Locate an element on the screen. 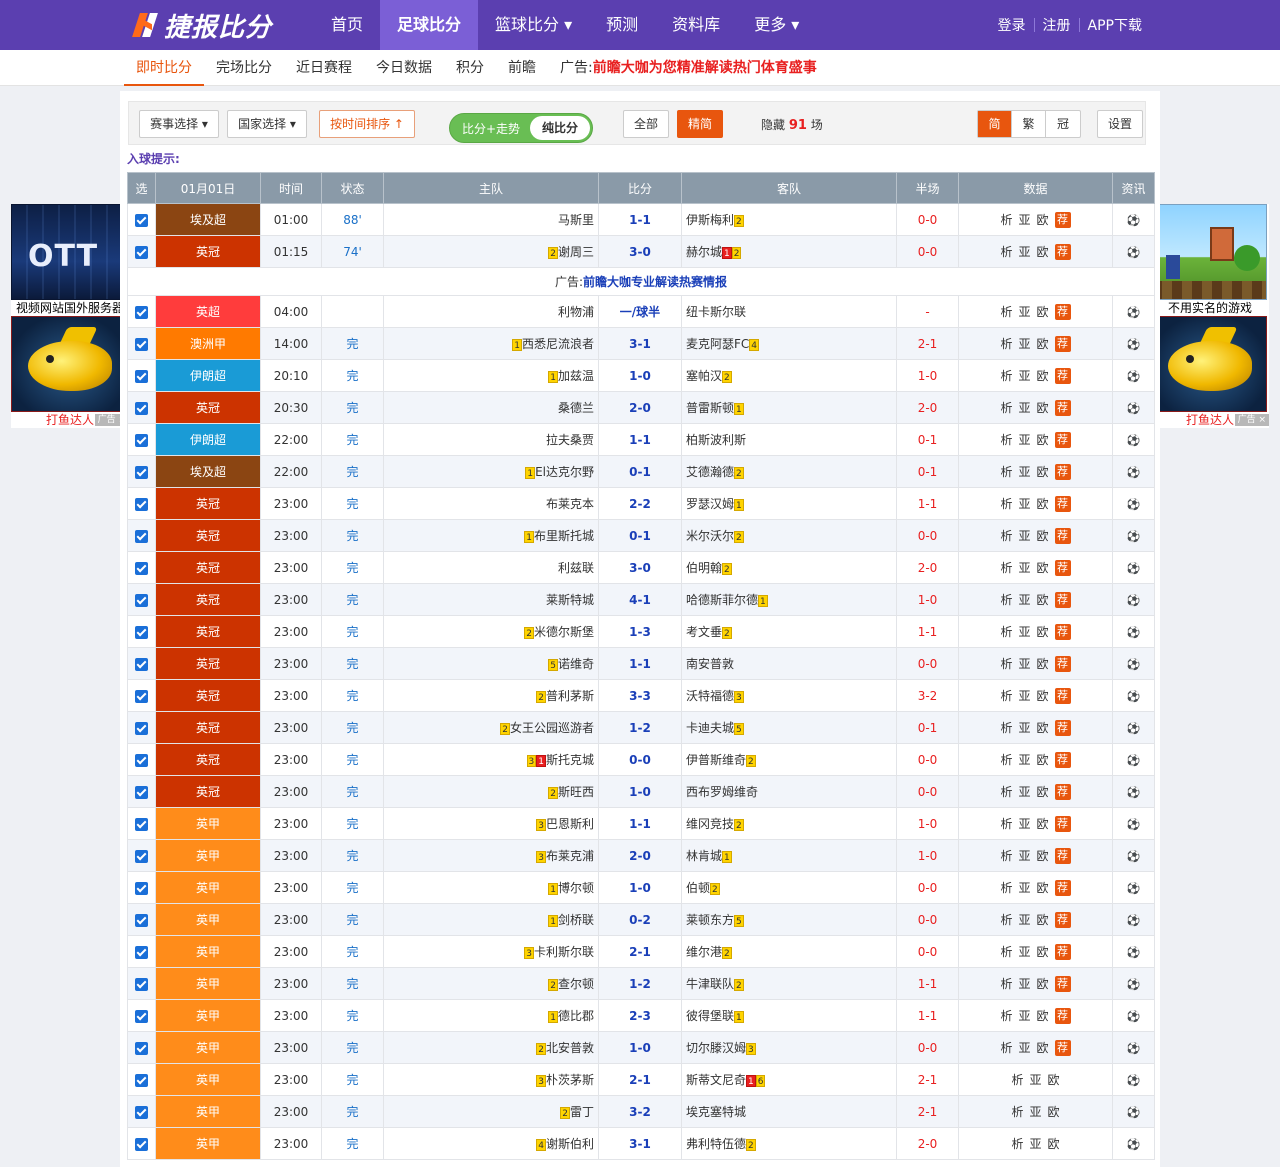 The width and height of the screenshot is (1280, 1167). home-team-name: 诺维奇 is located at coordinates (576, 664).